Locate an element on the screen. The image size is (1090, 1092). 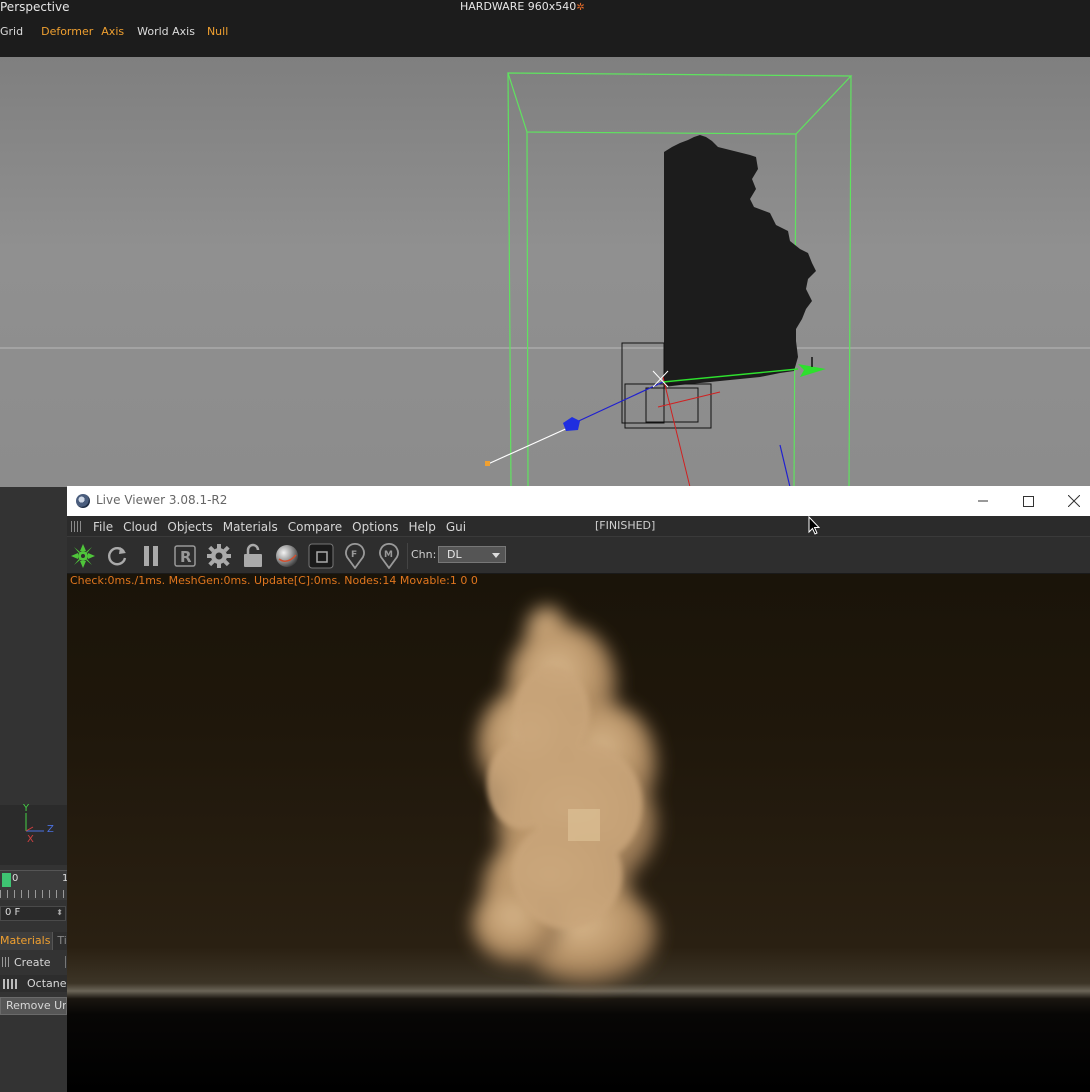
live-viewer-titlebar: Live Viewer 3.08.1-R2 is located at coordinates (578, 501).